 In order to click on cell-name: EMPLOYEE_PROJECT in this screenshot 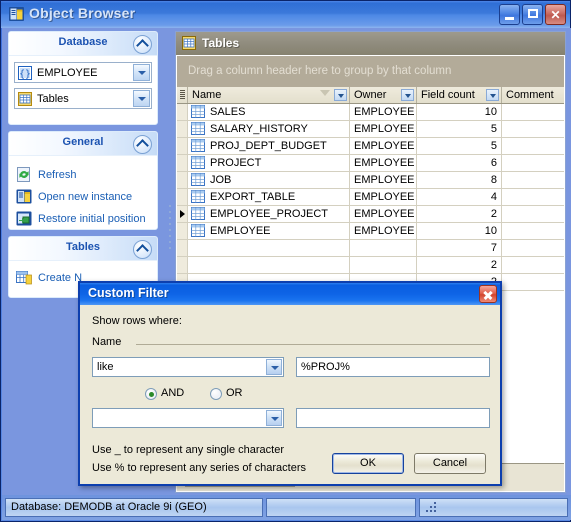, I will do `click(269, 214)`.